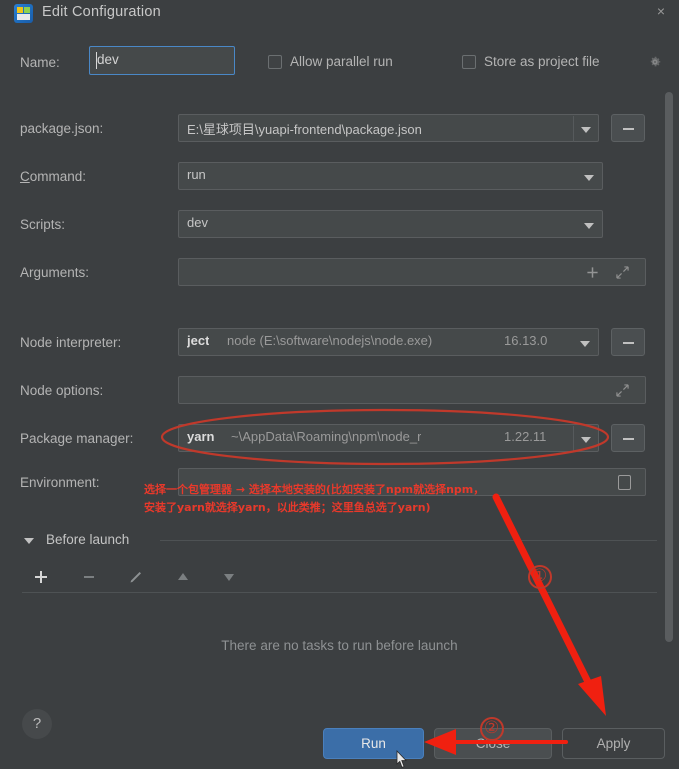 This screenshot has width=679, height=769. What do you see at coordinates (412, 390) in the screenshot?
I see `node-options-input` at bounding box center [412, 390].